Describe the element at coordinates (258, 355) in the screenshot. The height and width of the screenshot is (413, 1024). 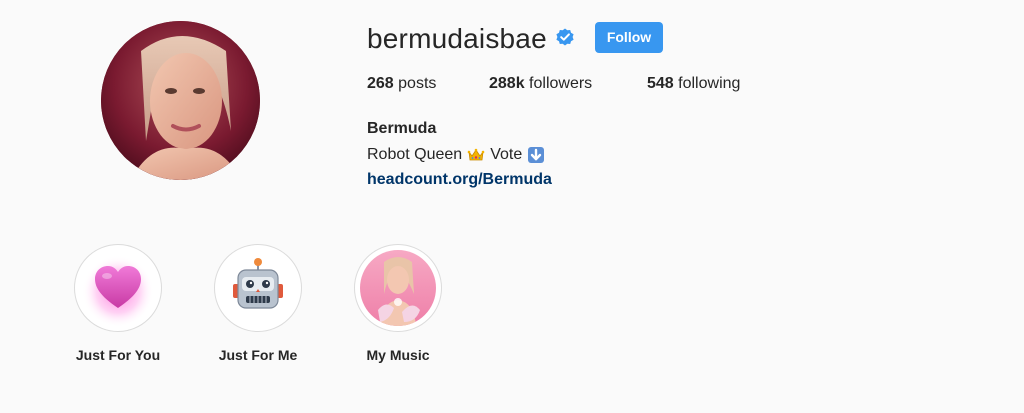
I see `highlight-label: Just For Me` at that location.